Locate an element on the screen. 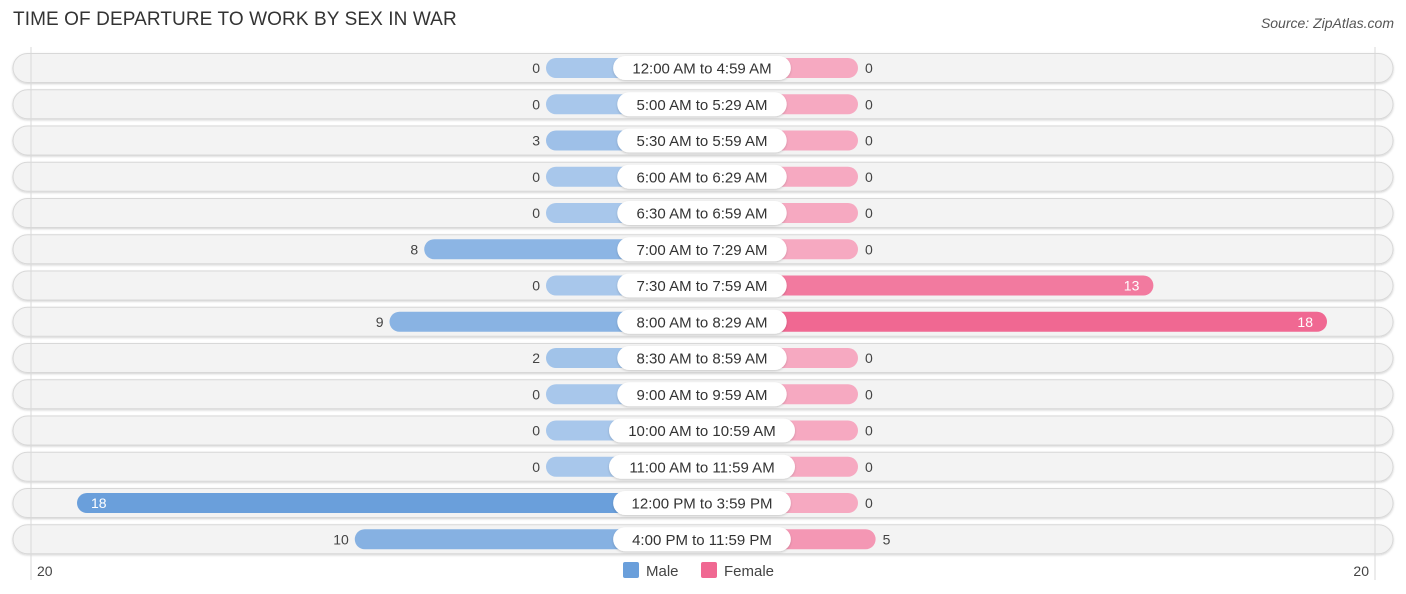  value-label-female: 13 is located at coordinates (1132, 286).